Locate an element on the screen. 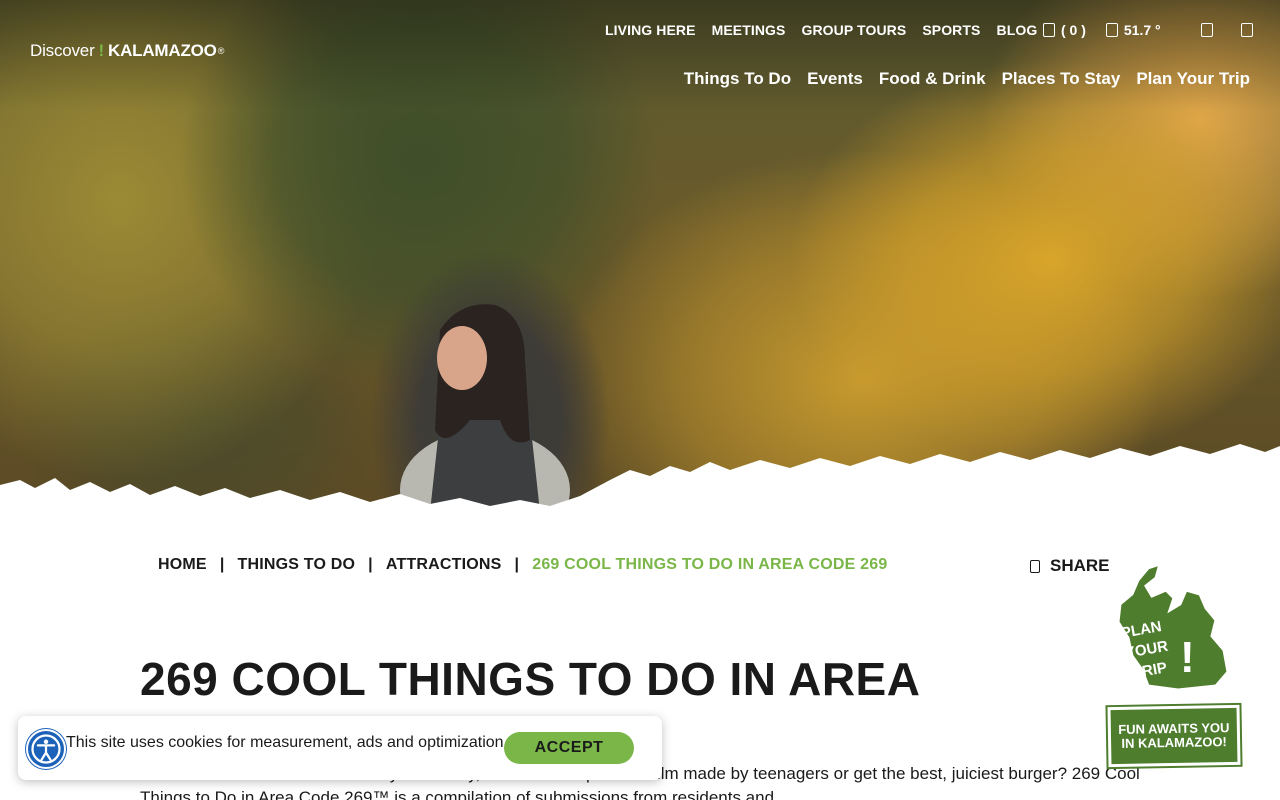  nav-meetings: MEETINGS is located at coordinates (749, 30).